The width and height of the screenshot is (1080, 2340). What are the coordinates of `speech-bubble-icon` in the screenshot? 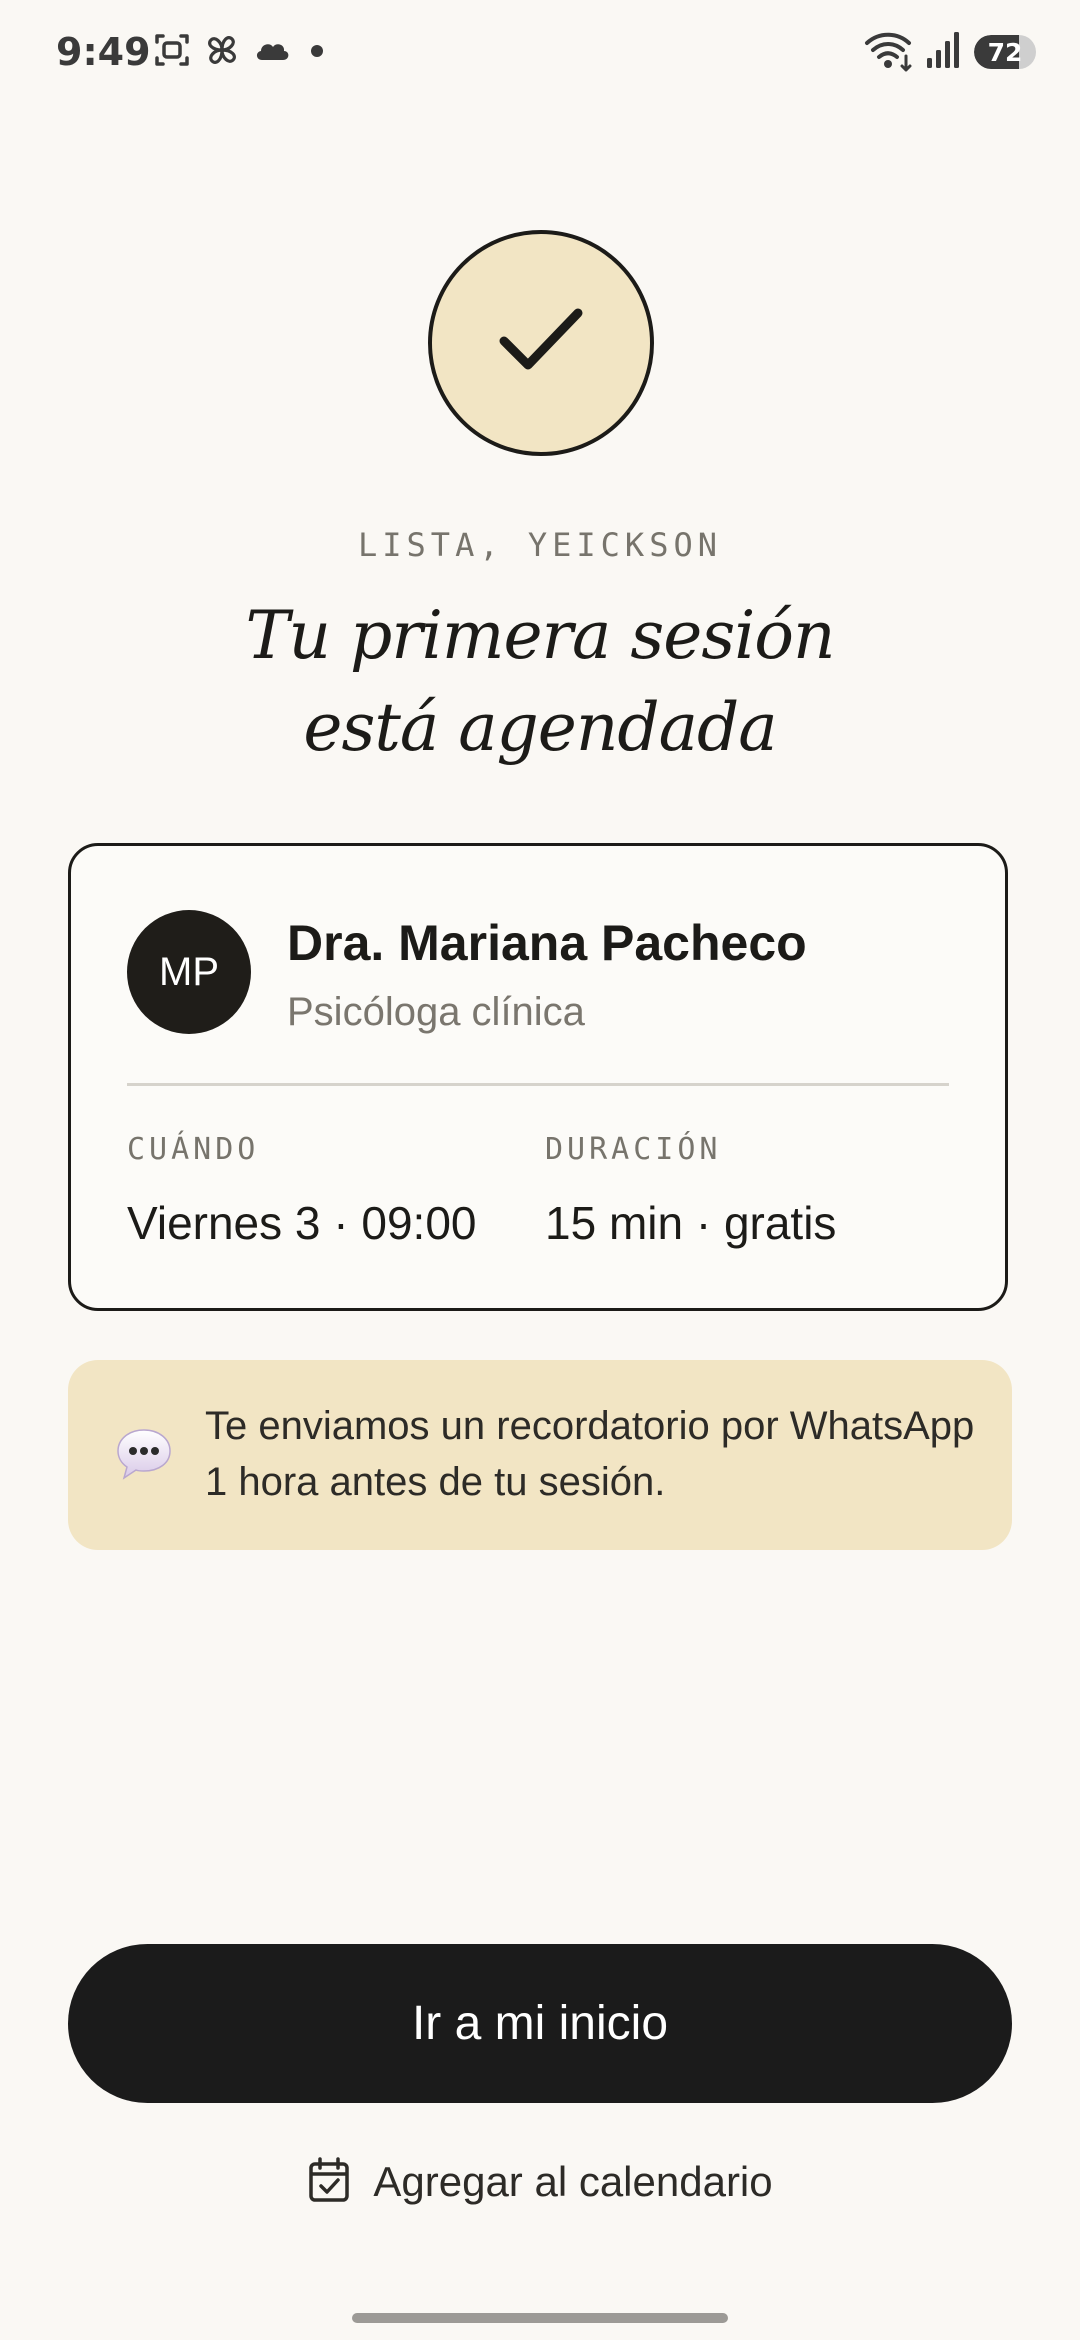 It's located at (144, 1456).